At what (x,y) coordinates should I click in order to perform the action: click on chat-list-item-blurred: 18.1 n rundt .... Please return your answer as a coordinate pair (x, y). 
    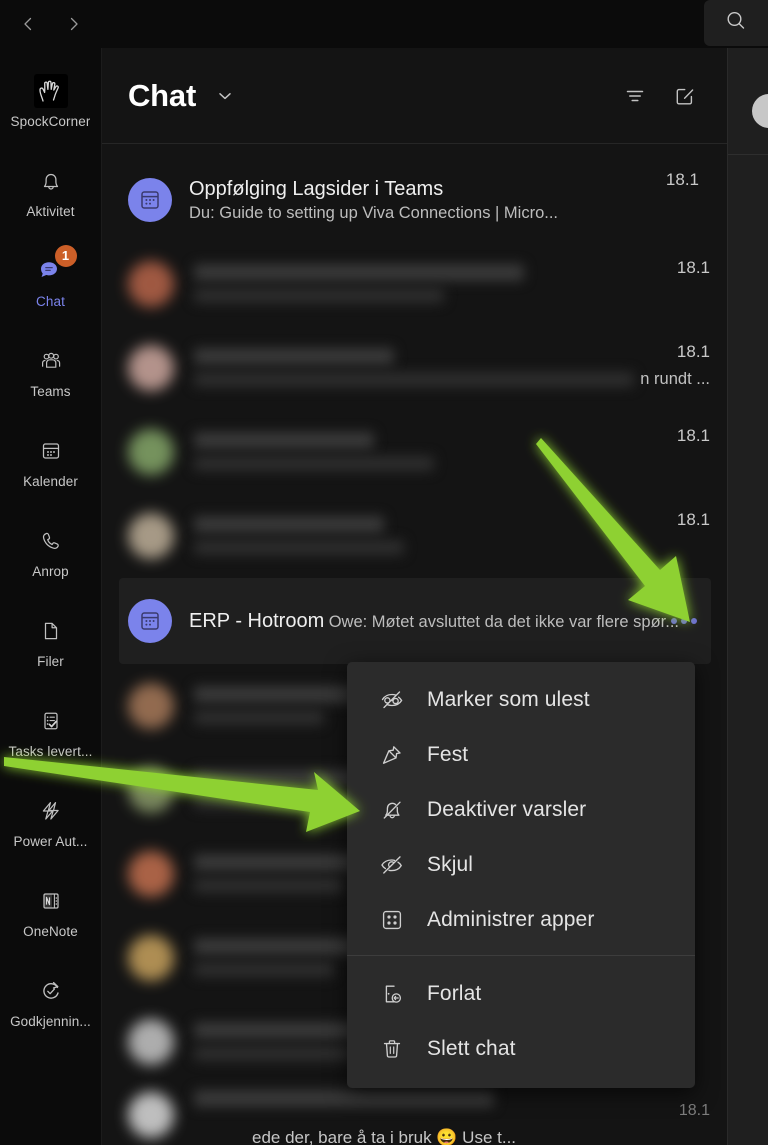
    Looking at the image, I should click on (414, 368).